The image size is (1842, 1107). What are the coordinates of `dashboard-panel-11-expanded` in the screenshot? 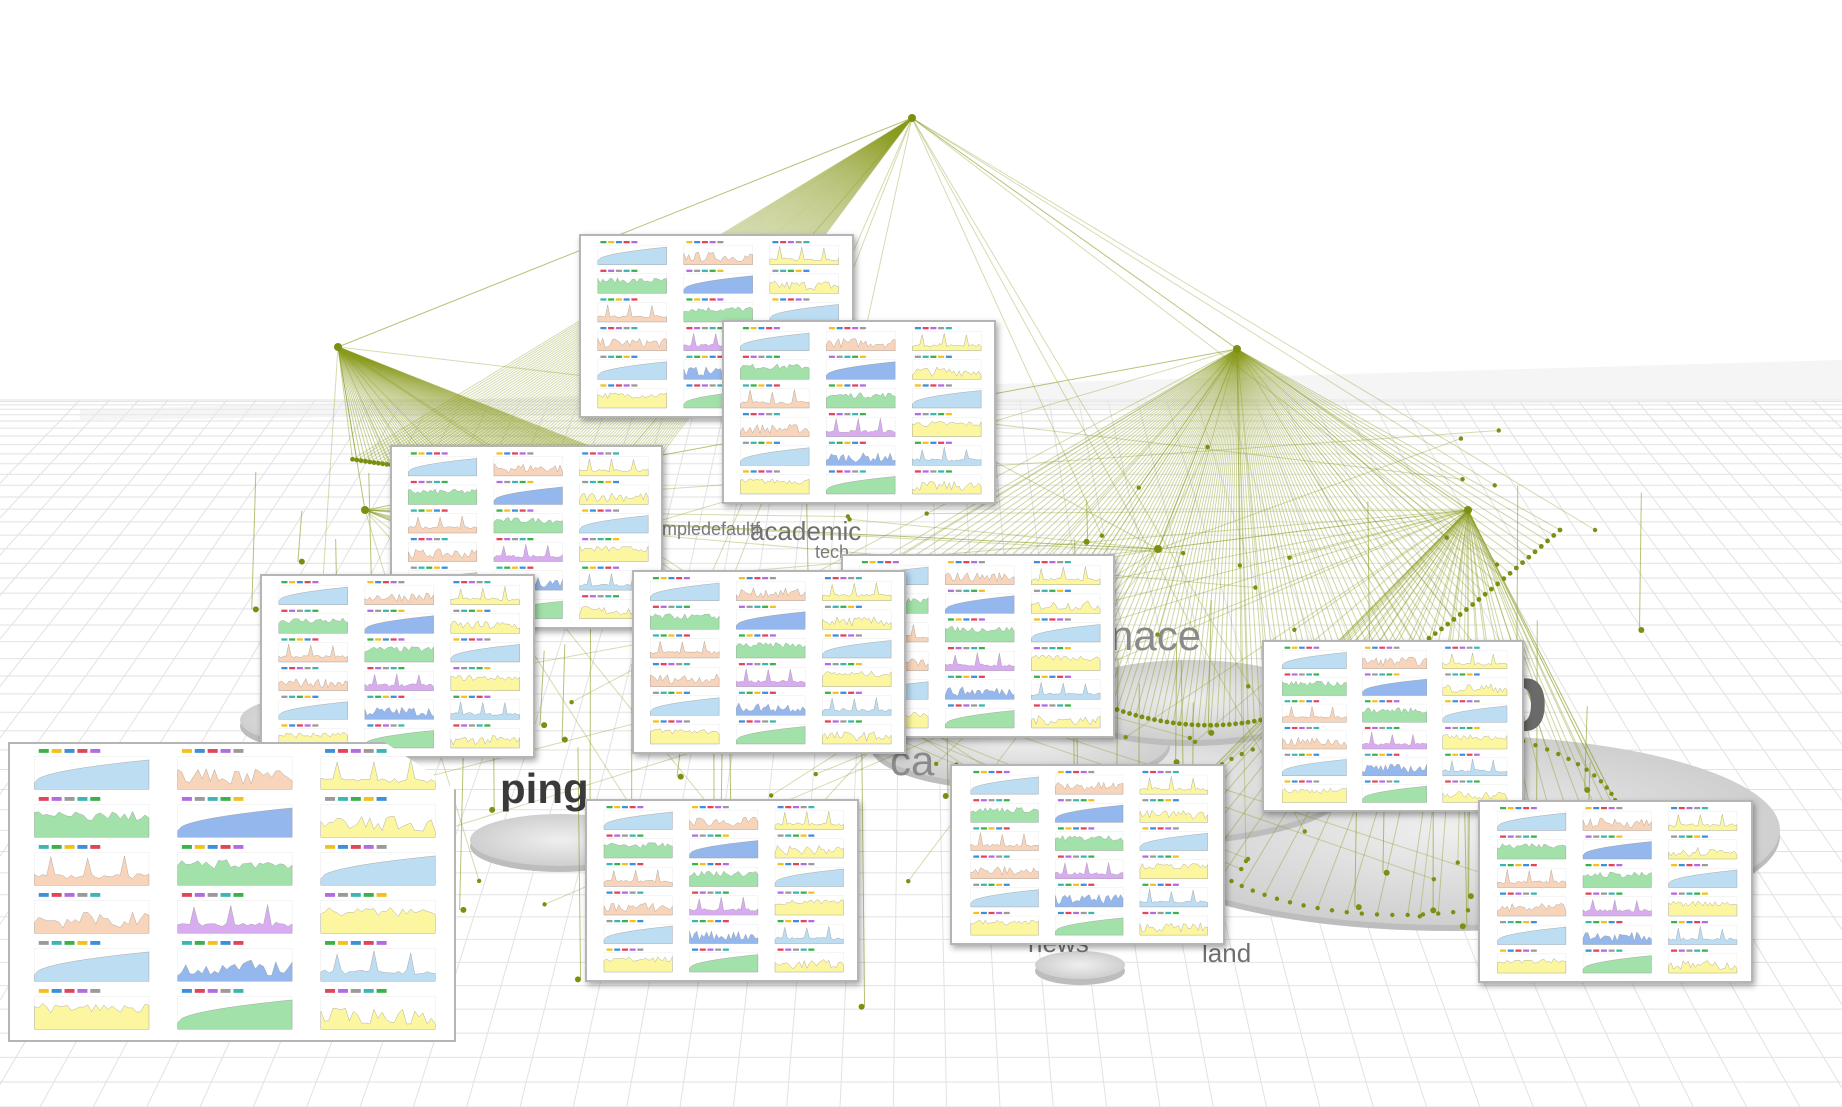 It's located at (232, 892).